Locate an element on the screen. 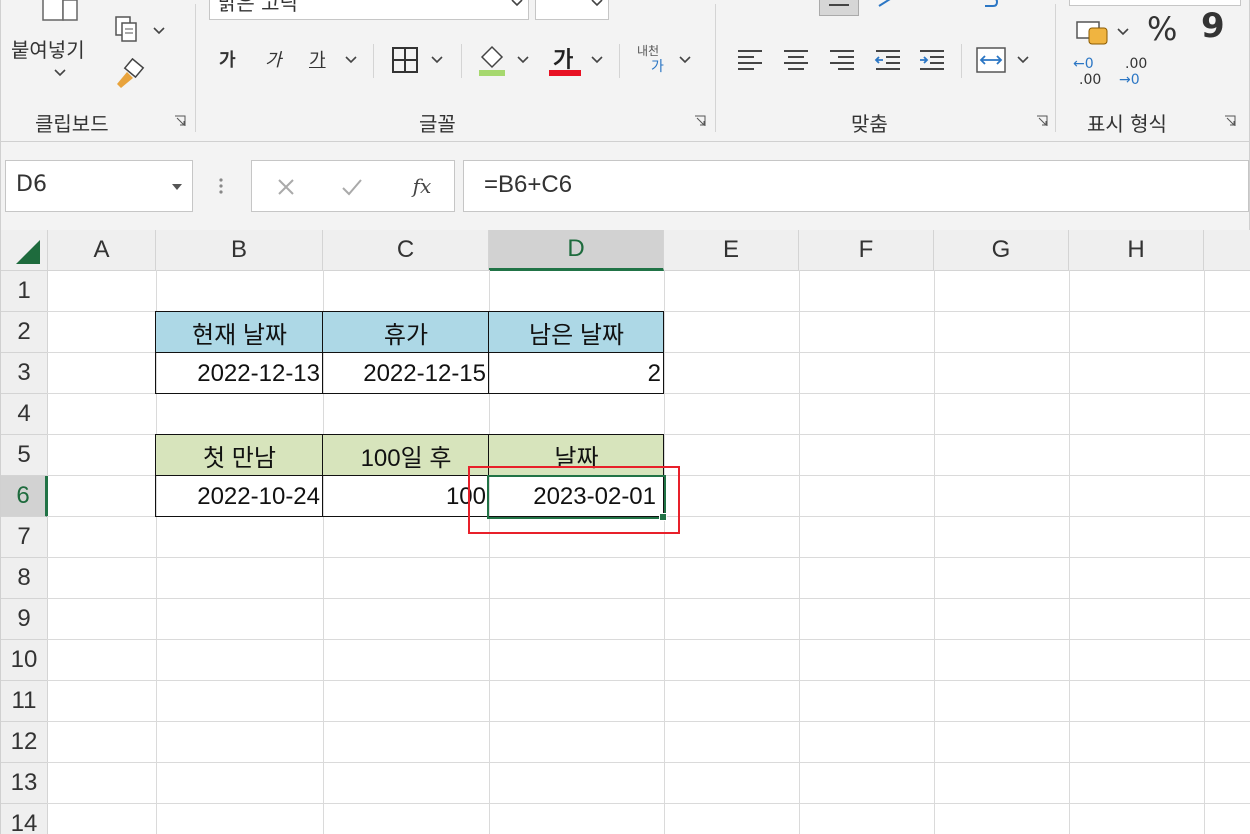  cell-c3: 2022-12-15 is located at coordinates (406, 373).